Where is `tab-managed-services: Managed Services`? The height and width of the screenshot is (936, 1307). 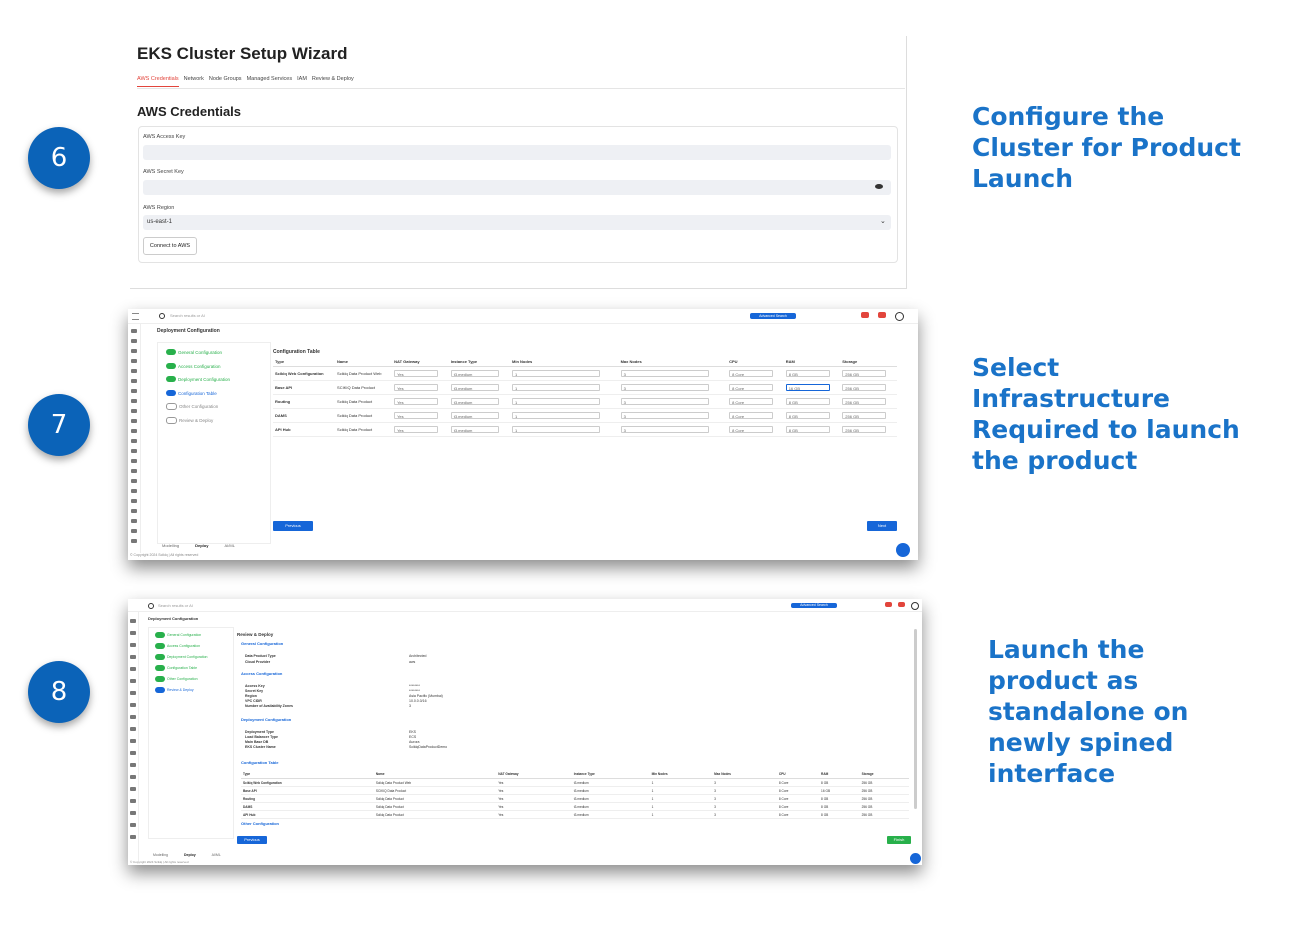
tab-managed-services: Managed Services is located at coordinates (270, 81).